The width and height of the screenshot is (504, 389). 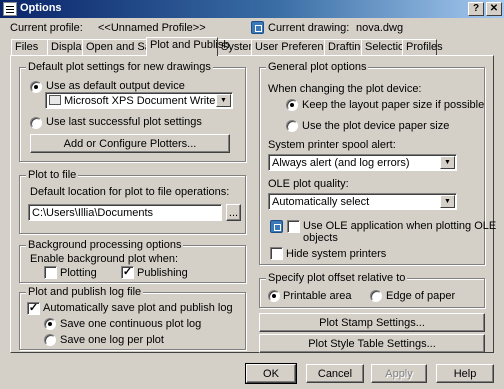 What do you see at coordinates (50, 272) in the screenshot?
I see `plotting-checkbox` at bounding box center [50, 272].